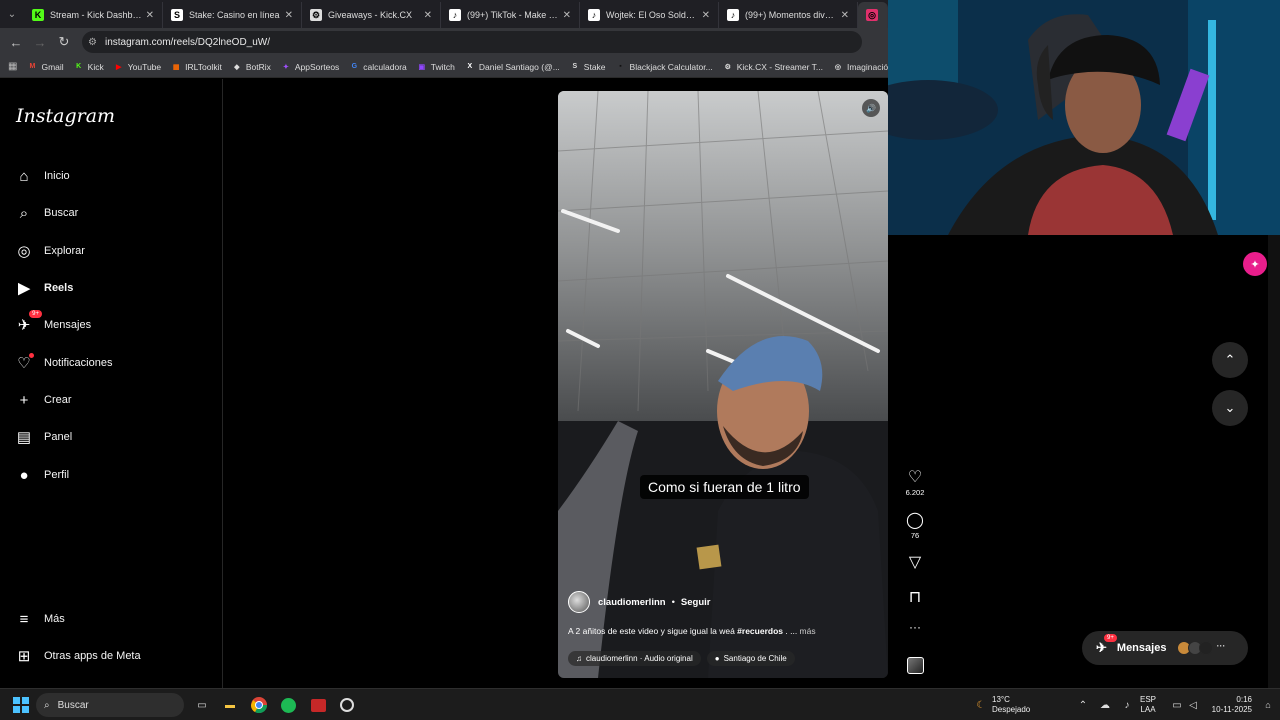 The image size is (1280, 720). What do you see at coordinates (717, 658) in the screenshot?
I see `location-pin-icon: ●` at bounding box center [717, 658].